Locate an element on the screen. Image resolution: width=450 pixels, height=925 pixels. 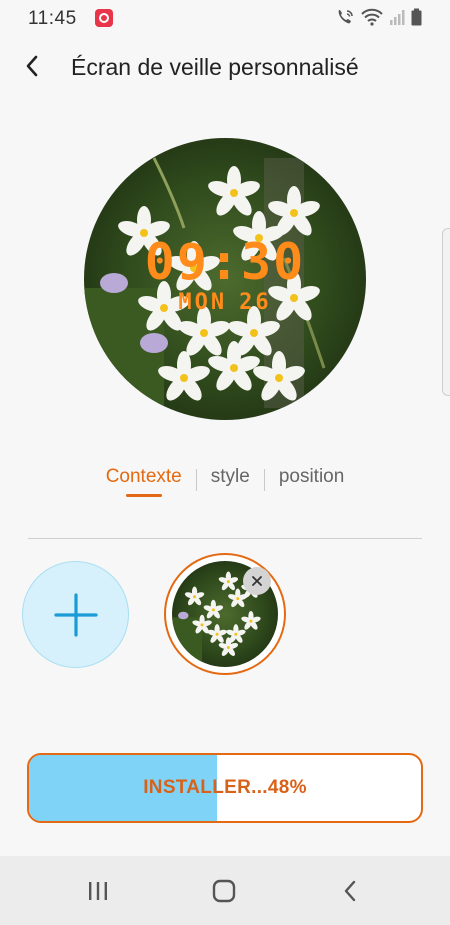
wifi-calling-icon is located at coordinates (345, 17).